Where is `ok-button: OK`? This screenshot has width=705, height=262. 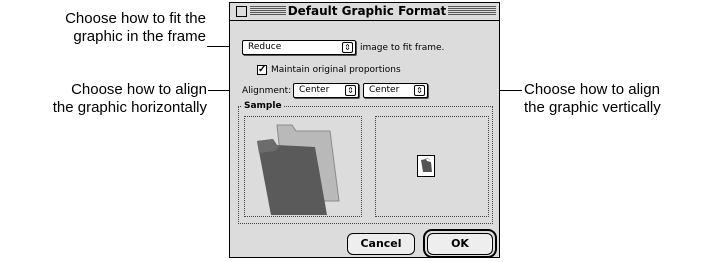 ok-button: OK is located at coordinates (460, 244).